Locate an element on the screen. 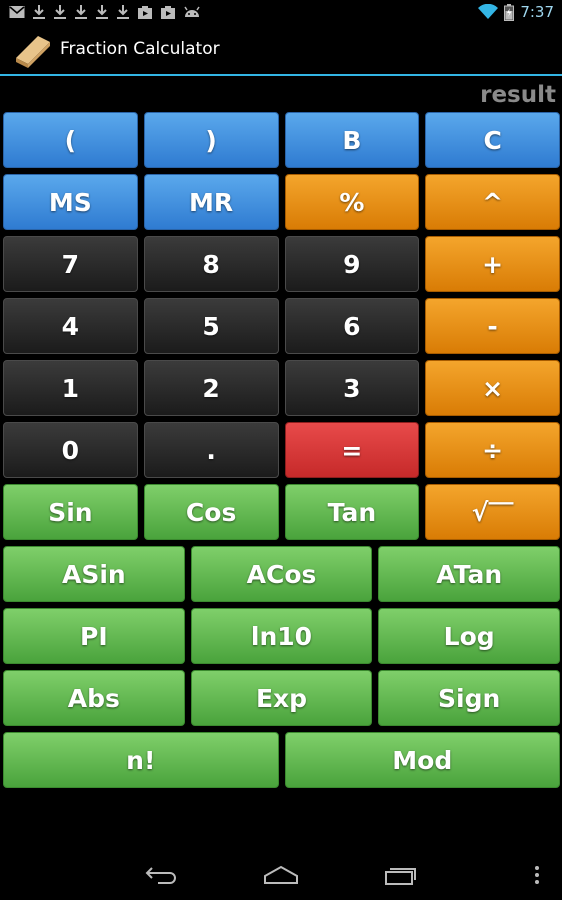  sin-button: Sin is located at coordinates (70, 512).